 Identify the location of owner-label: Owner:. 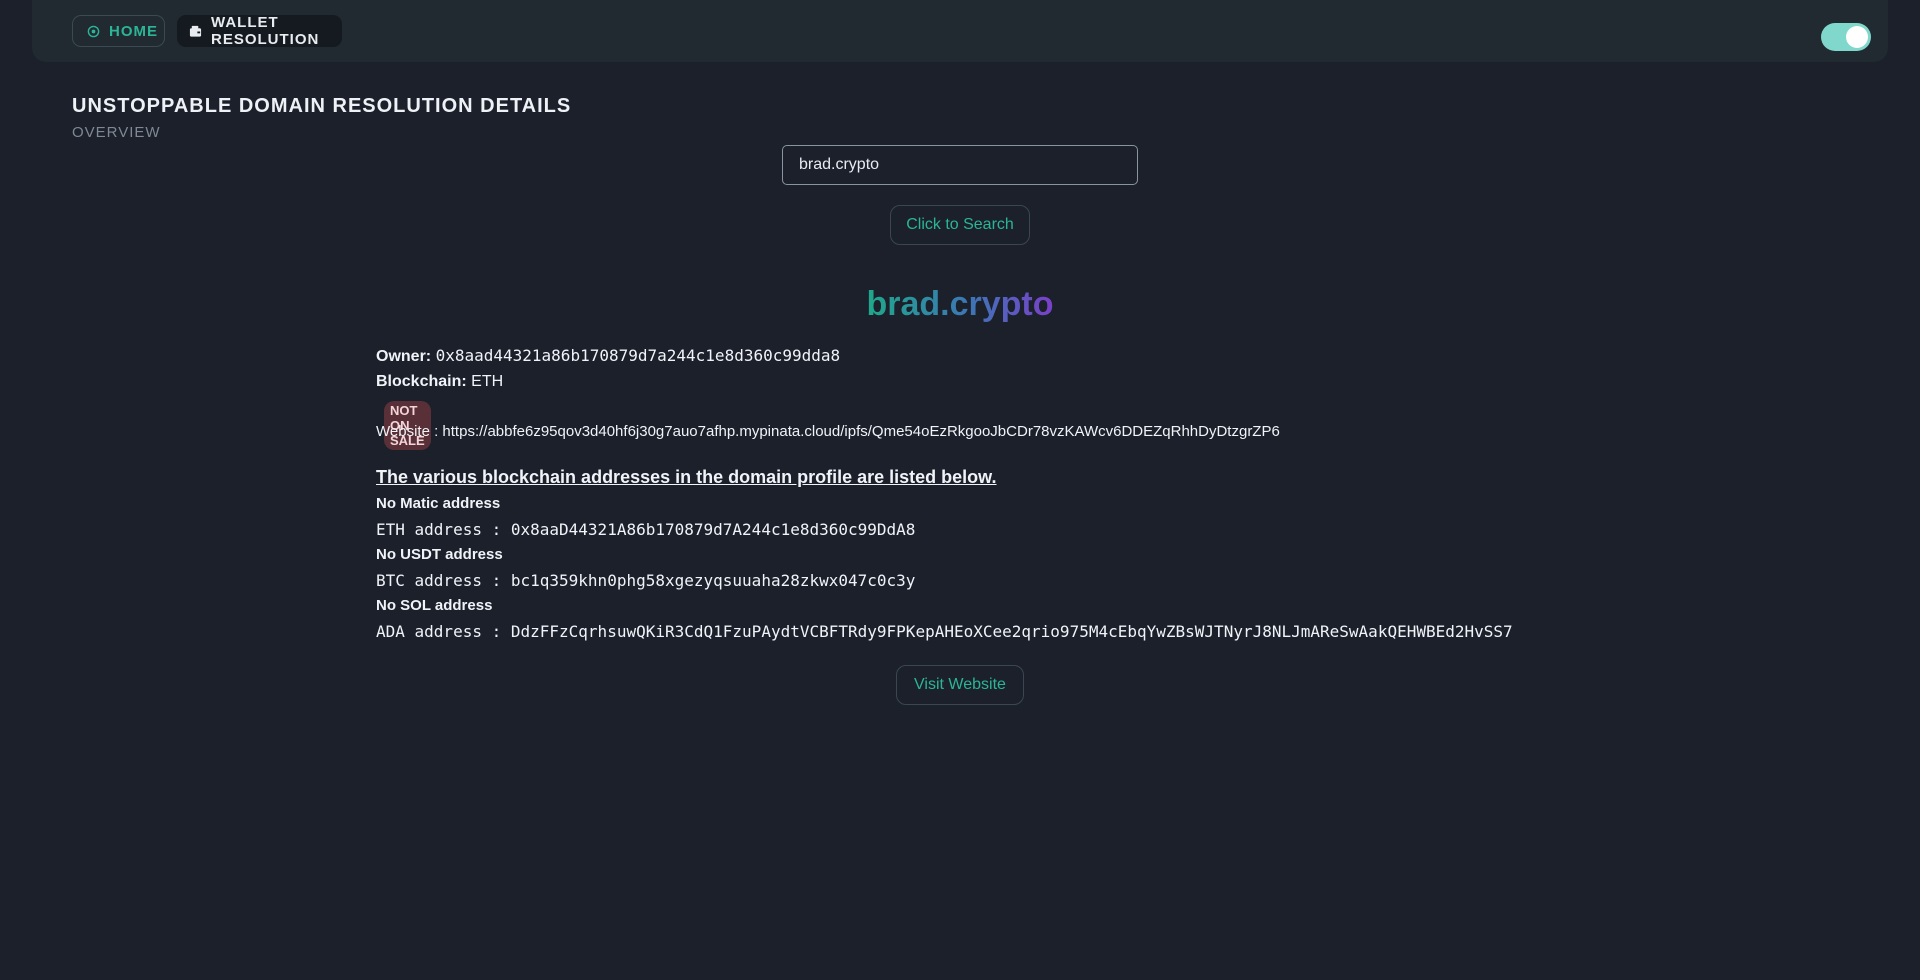
(404, 356).